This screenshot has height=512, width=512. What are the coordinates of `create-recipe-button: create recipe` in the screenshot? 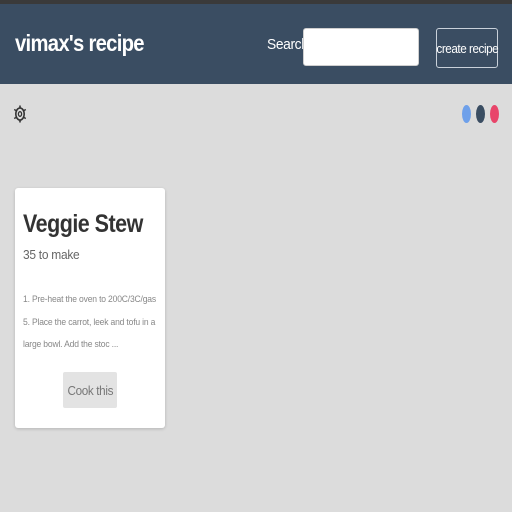 It's located at (467, 48).